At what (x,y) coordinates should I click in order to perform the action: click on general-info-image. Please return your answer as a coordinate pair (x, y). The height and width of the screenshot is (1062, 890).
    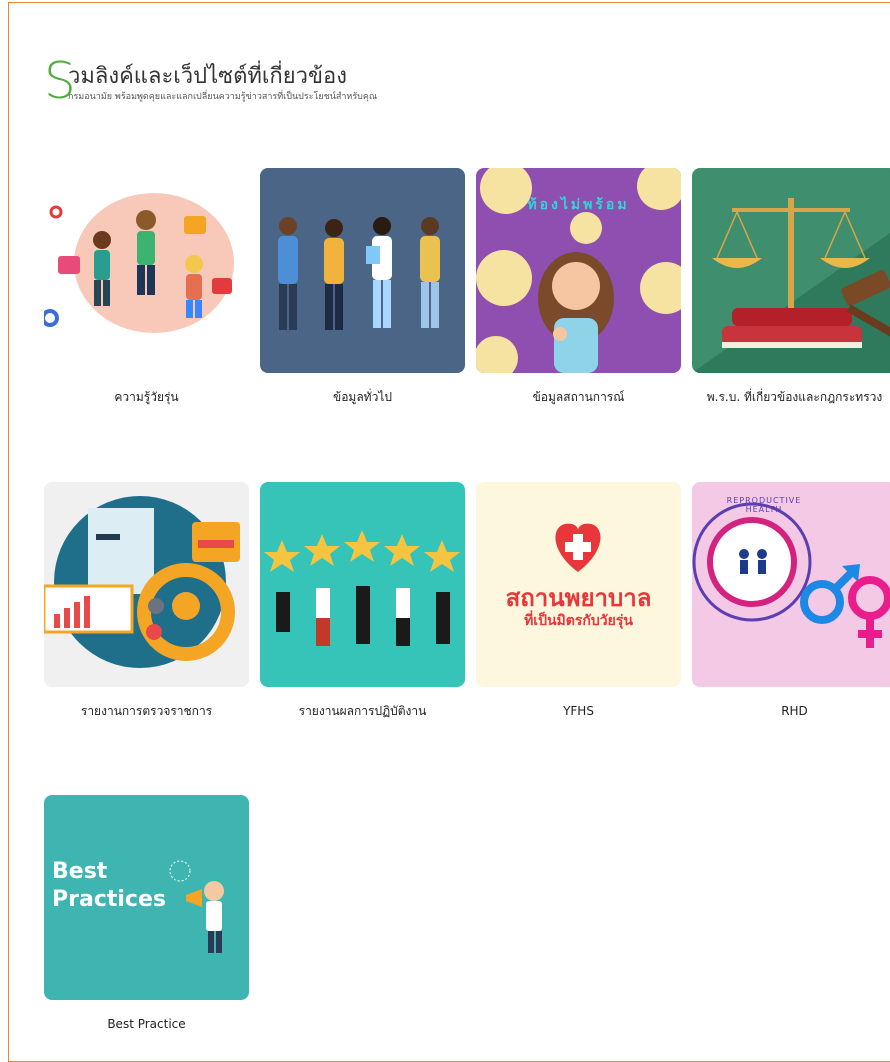
    Looking at the image, I should click on (362, 270).